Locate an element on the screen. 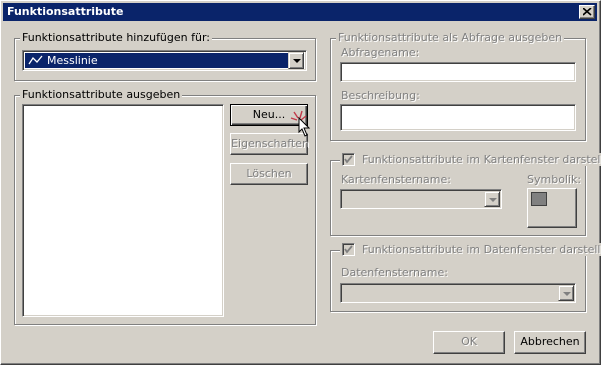 This screenshot has width=601, height=365. data-window-name-label: Datenfenstername: is located at coordinates (394, 272).